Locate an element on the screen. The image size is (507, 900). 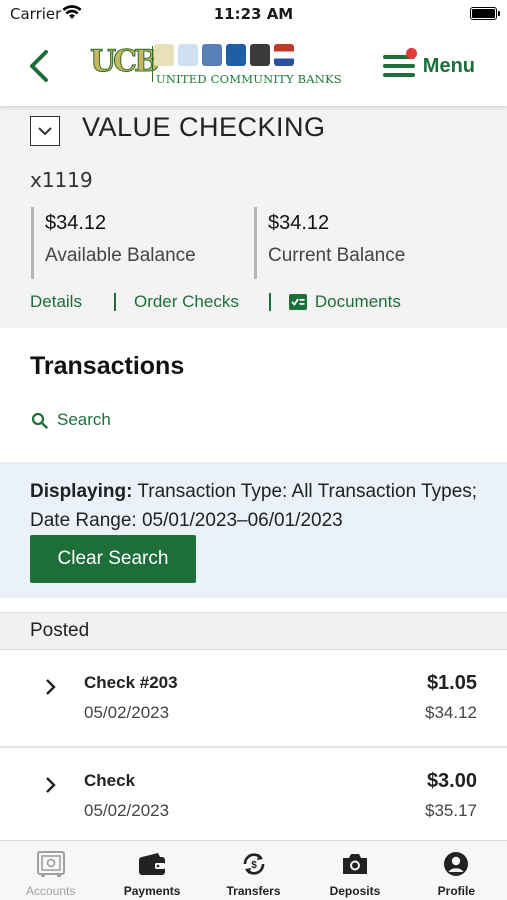
bank-logo: UCB UNITED COMMUNITY BANKS is located at coordinates (215, 66).